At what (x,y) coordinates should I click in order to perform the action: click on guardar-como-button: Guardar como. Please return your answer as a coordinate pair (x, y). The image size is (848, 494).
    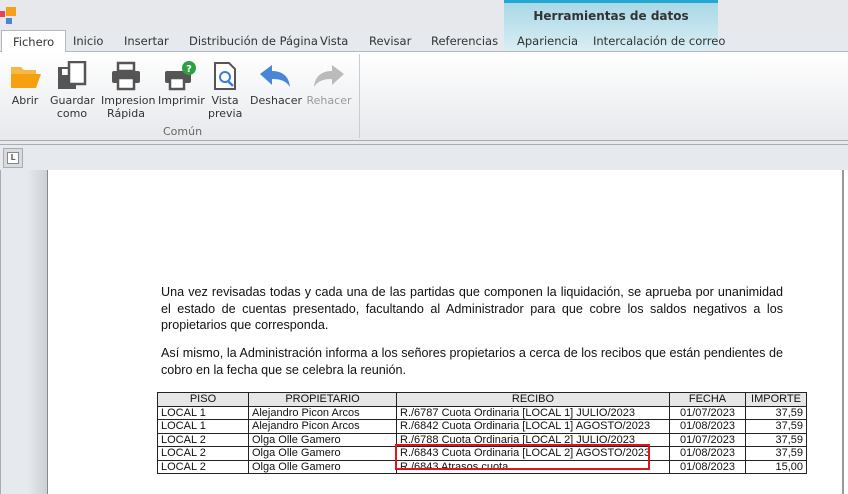
    Looking at the image, I should click on (72, 89).